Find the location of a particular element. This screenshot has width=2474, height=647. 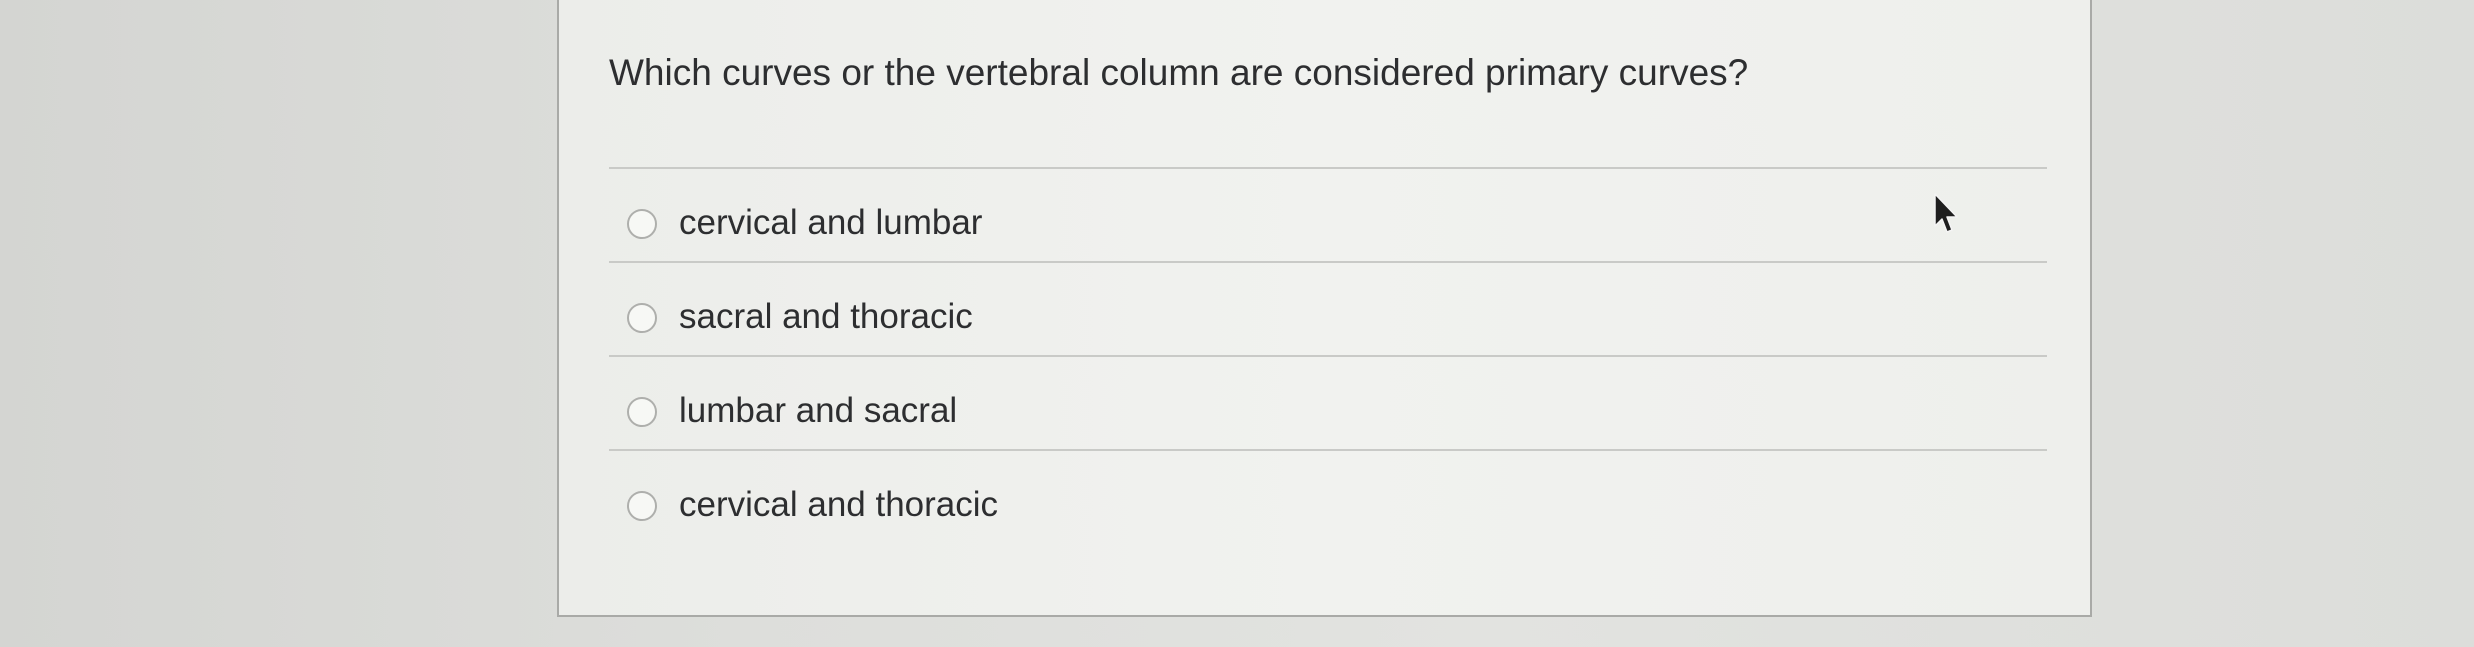

answer-option-label: cervical and thoracic is located at coordinates (838, 505).